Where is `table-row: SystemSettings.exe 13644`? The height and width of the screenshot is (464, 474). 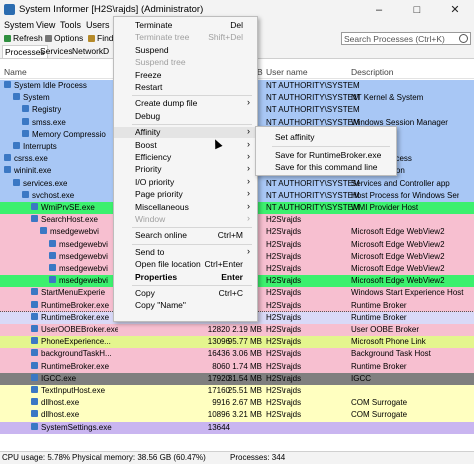 table-row: SystemSettings.exe 13644 is located at coordinates (237, 427).